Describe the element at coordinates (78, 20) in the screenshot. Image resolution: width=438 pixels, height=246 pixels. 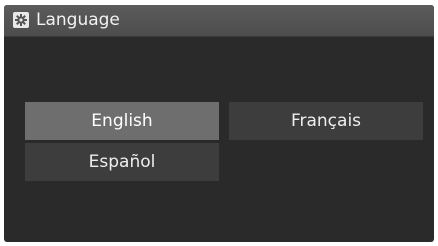
I see `page-title: Language` at that location.